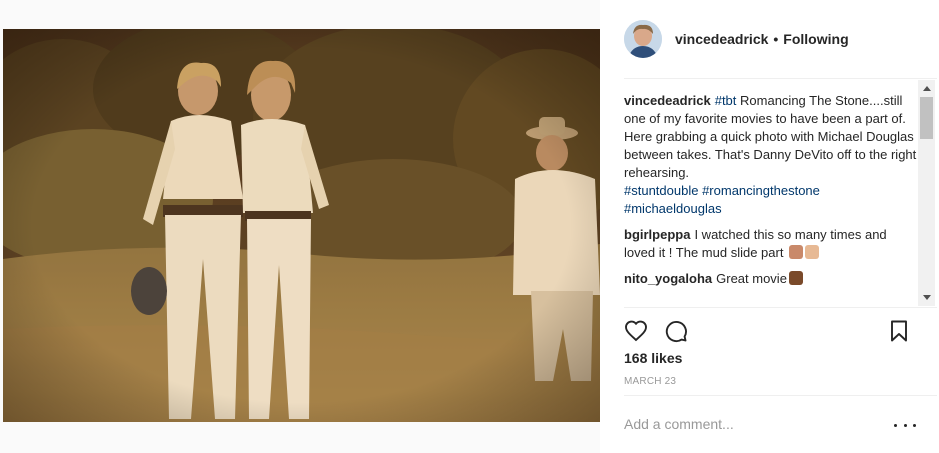 This screenshot has width=939, height=453. What do you see at coordinates (751, 278) in the screenshot?
I see `comment-text: Great movie` at bounding box center [751, 278].